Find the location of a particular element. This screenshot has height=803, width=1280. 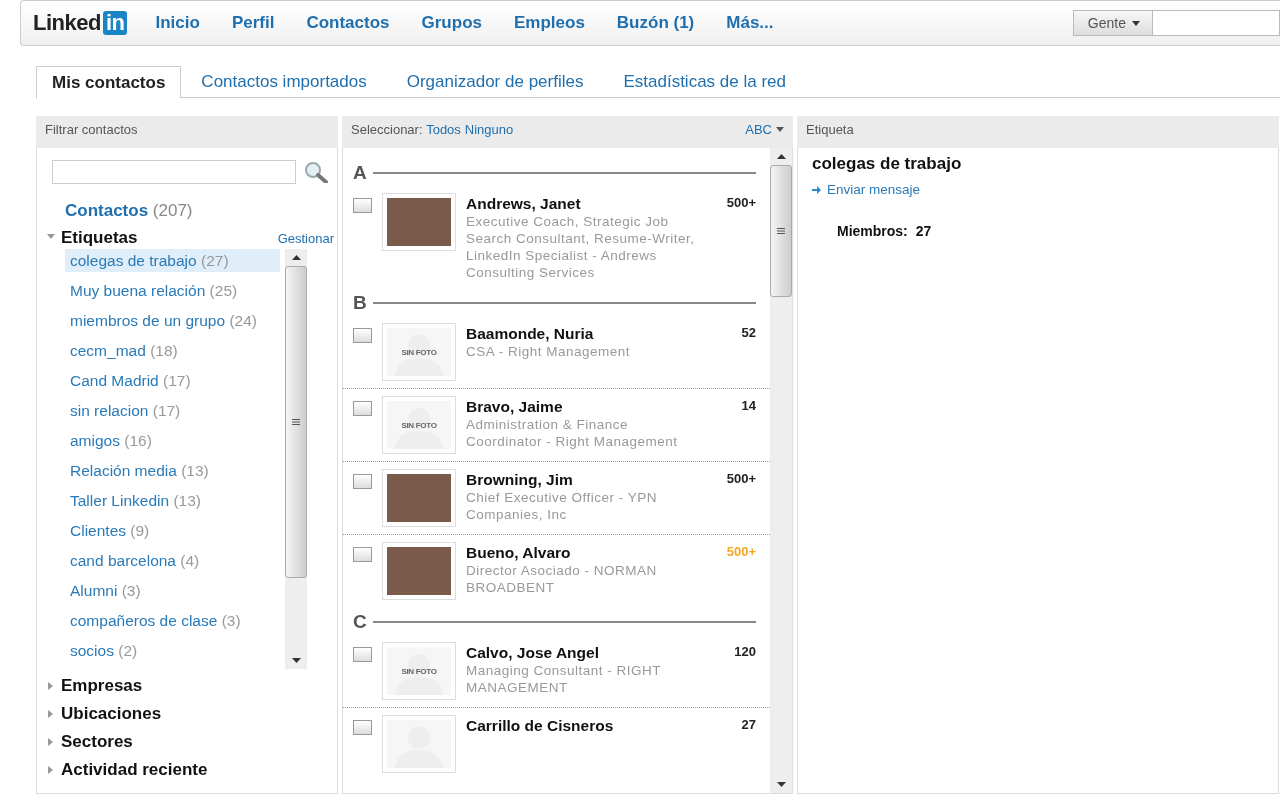

column-header: Filtrar contactos is located at coordinates (187, 132).